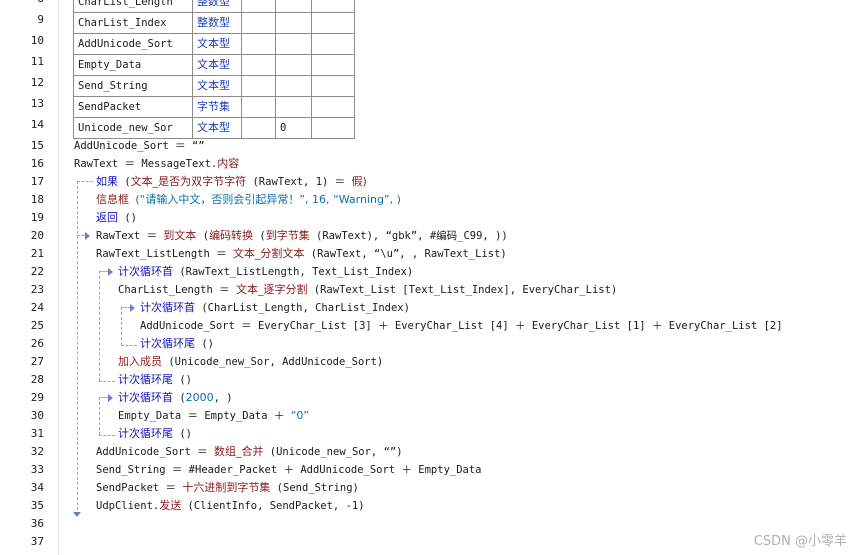  What do you see at coordinates (155, 434) in the screenshot?
I see `code-line-31: 计次循环尾 ()` at bounding box center [155, 434].